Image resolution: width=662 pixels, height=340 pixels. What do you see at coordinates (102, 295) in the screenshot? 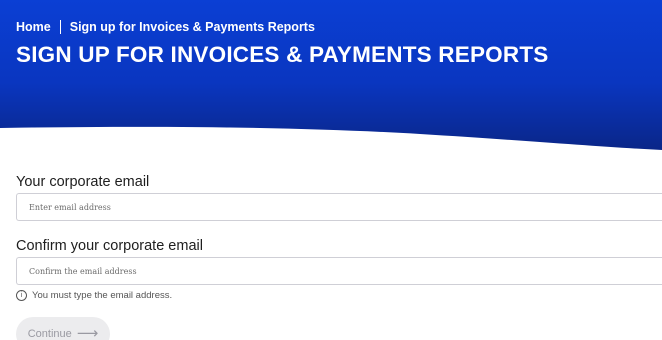
I see `validation-hint-text: You must type the email address.` at bounding box center [102, 295].